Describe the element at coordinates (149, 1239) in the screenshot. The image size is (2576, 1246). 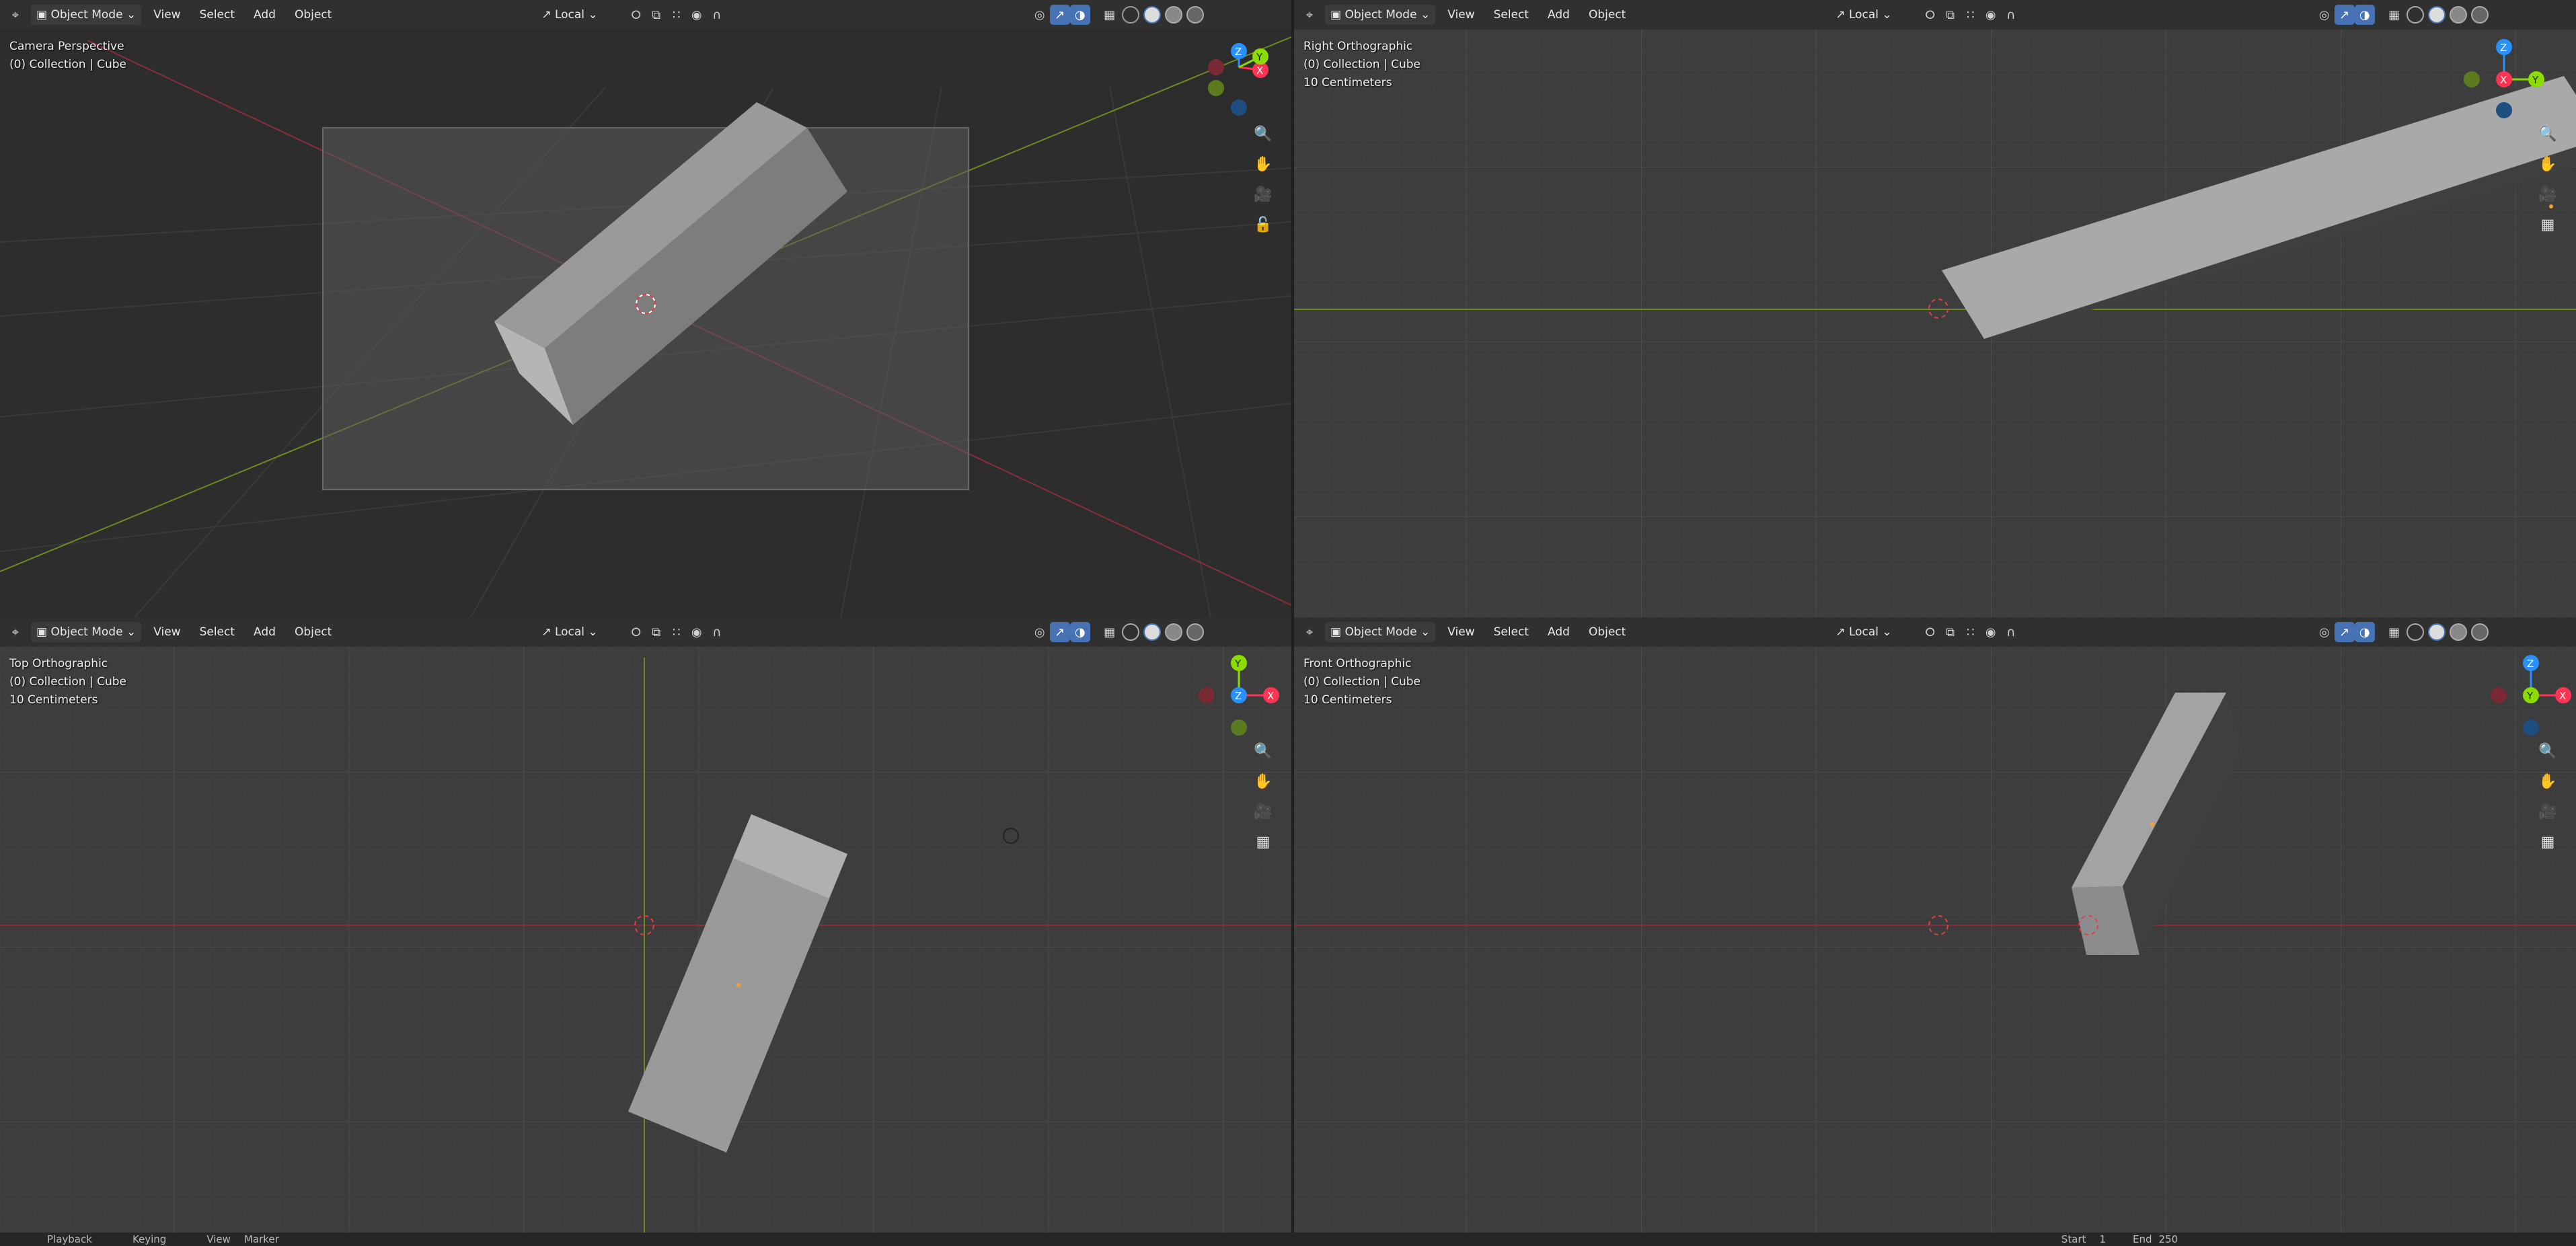
I see `menu-keying: Keying` at that location.